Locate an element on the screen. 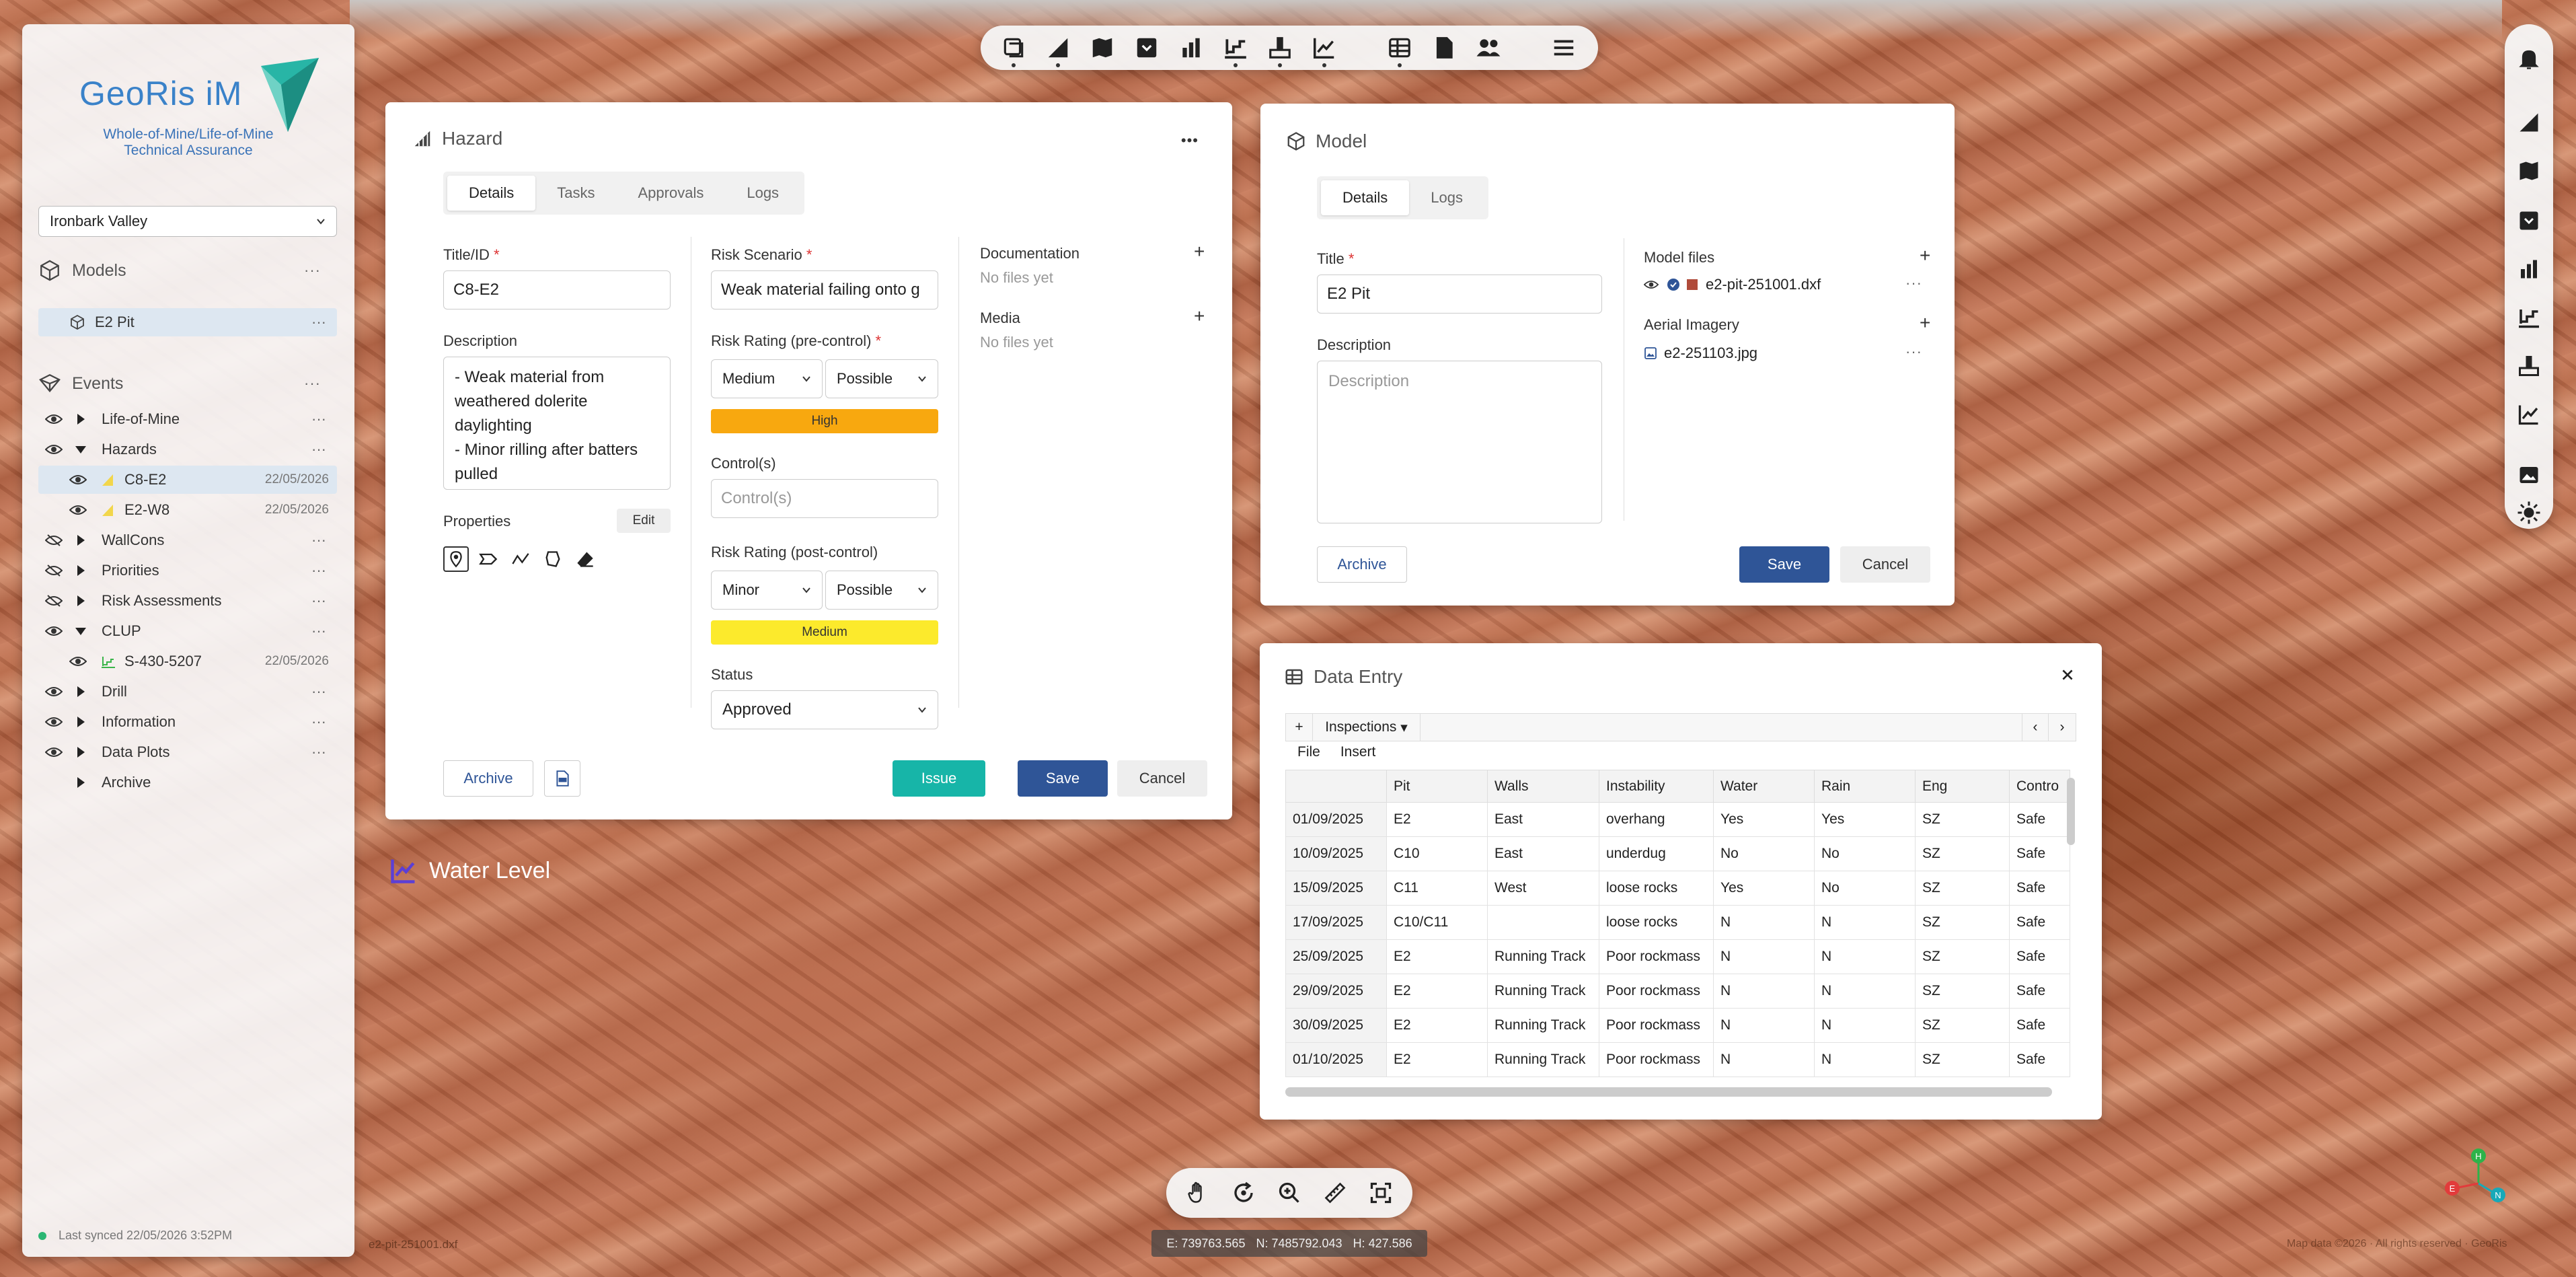  add-model-file-button: + is located at coordinates (1925, 255).